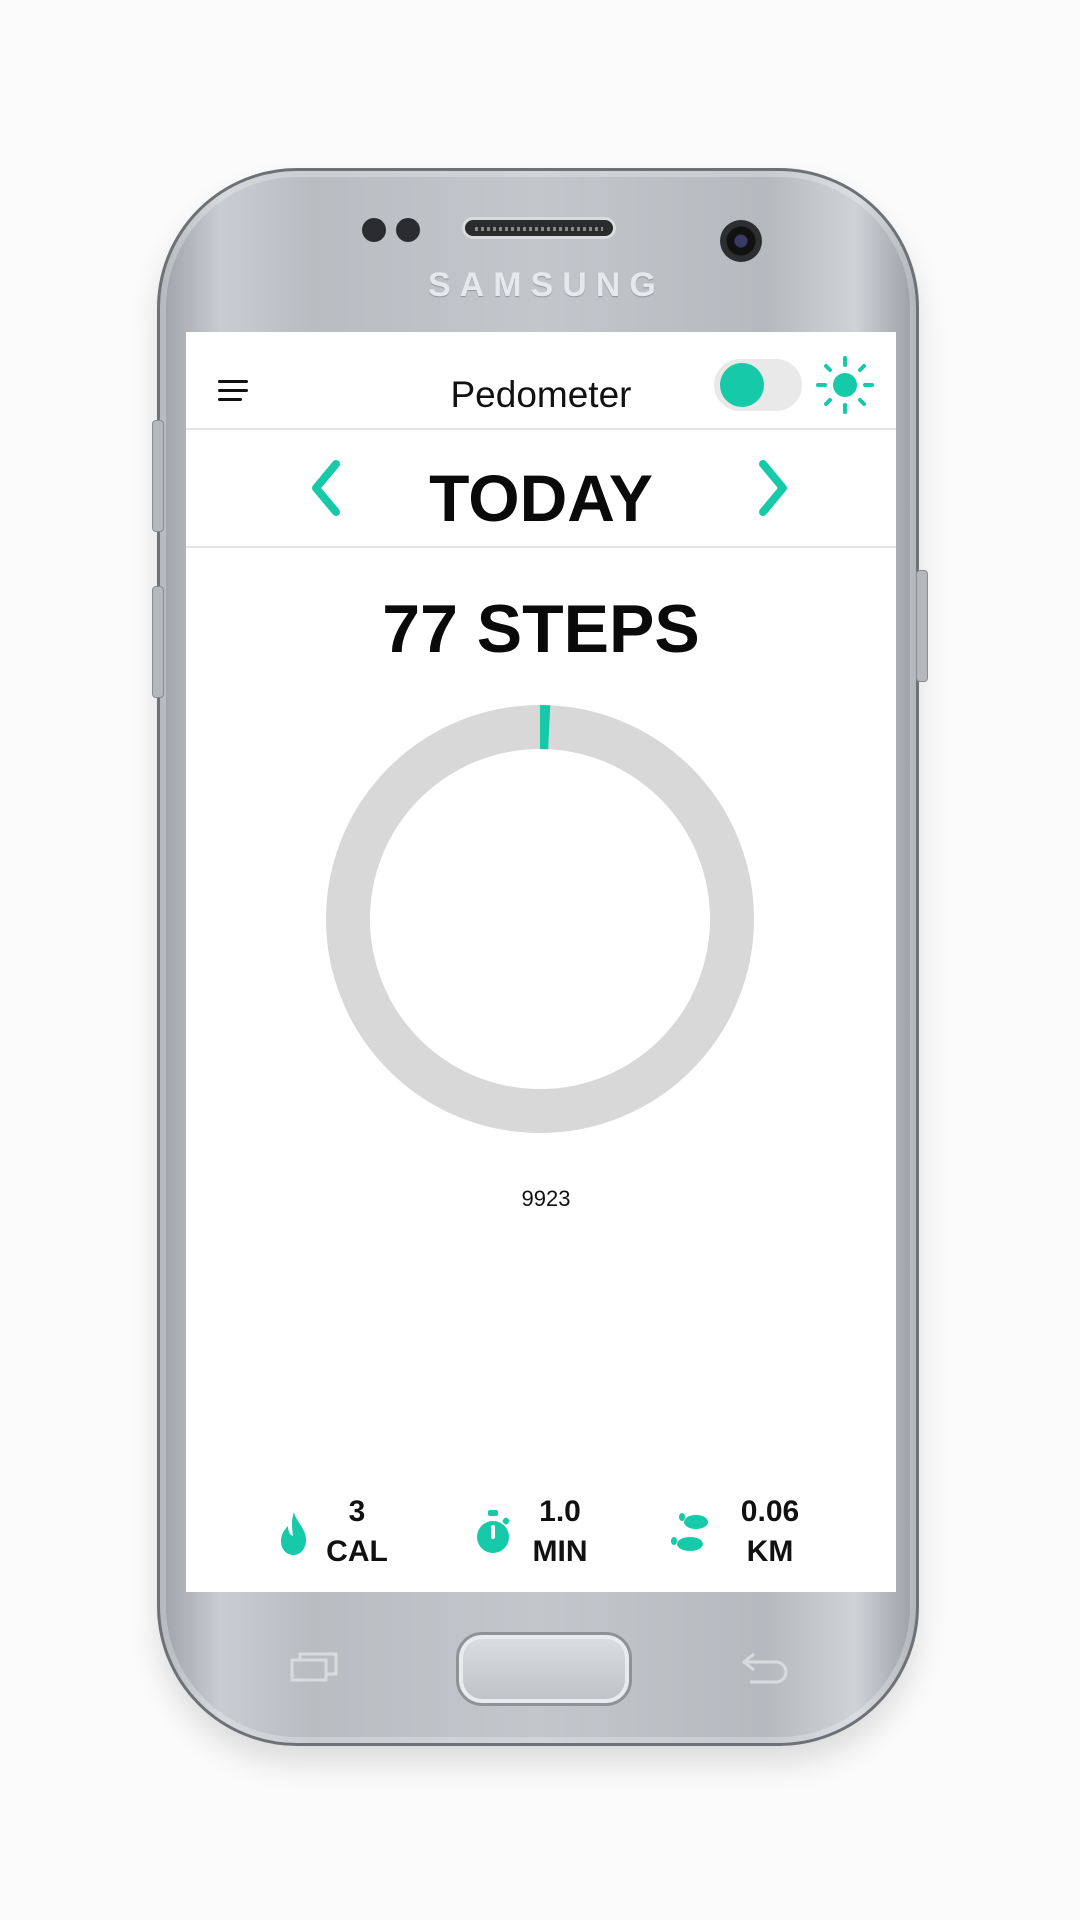 This screenshot has width=1080, height=1920. What do you see at coordinates (742, 385) in the screenshot?
I see `toggle-knob` at bounding box center [742, 385].